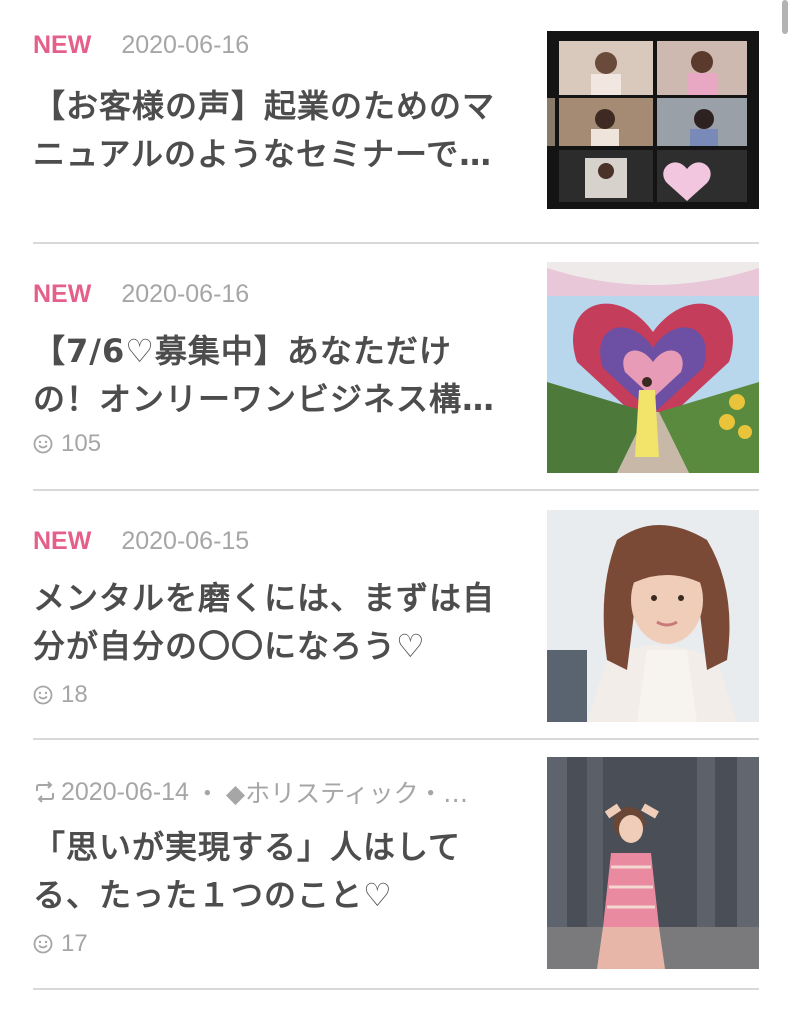 The height and width of the screenshot is (1022, 793). Describe the element at coordinates (785, 17) in the screenshot. I see `scrollbar` at that location.